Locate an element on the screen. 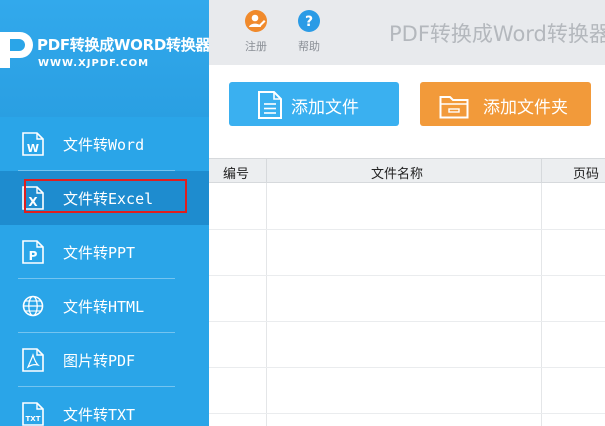 The width and height of the screenshot is (605, 426). globe-icon is located at coordinates (33, 306).